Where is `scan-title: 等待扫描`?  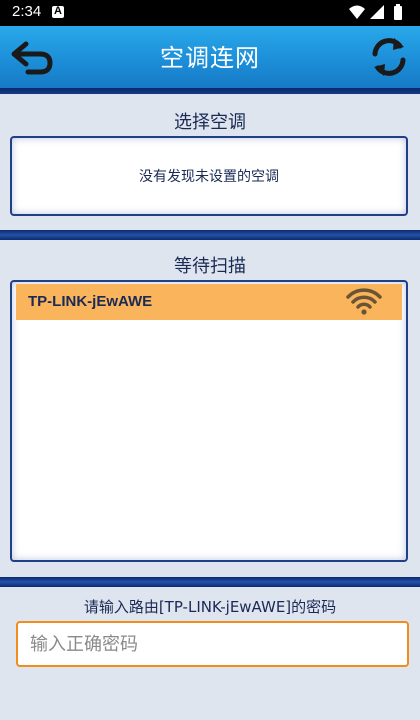
scan-title: 等待扫描 is located at coordinates (210, 266).